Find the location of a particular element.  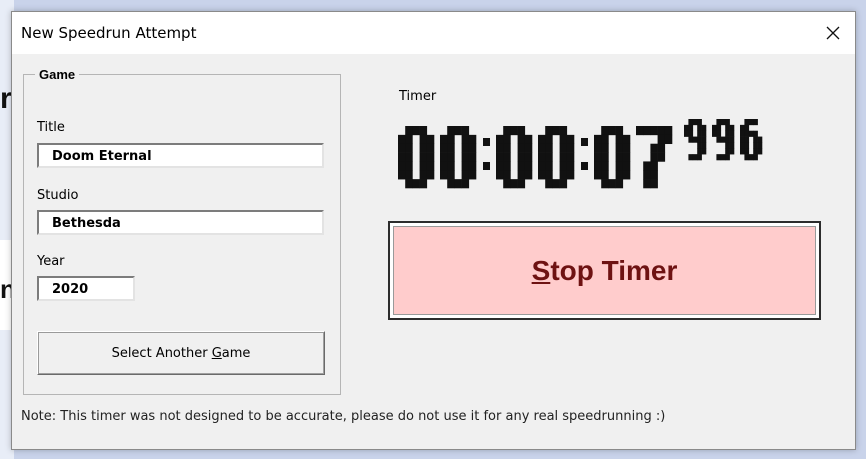

select-another-game-button: Select Another Game is located at coordinates (181, 353).